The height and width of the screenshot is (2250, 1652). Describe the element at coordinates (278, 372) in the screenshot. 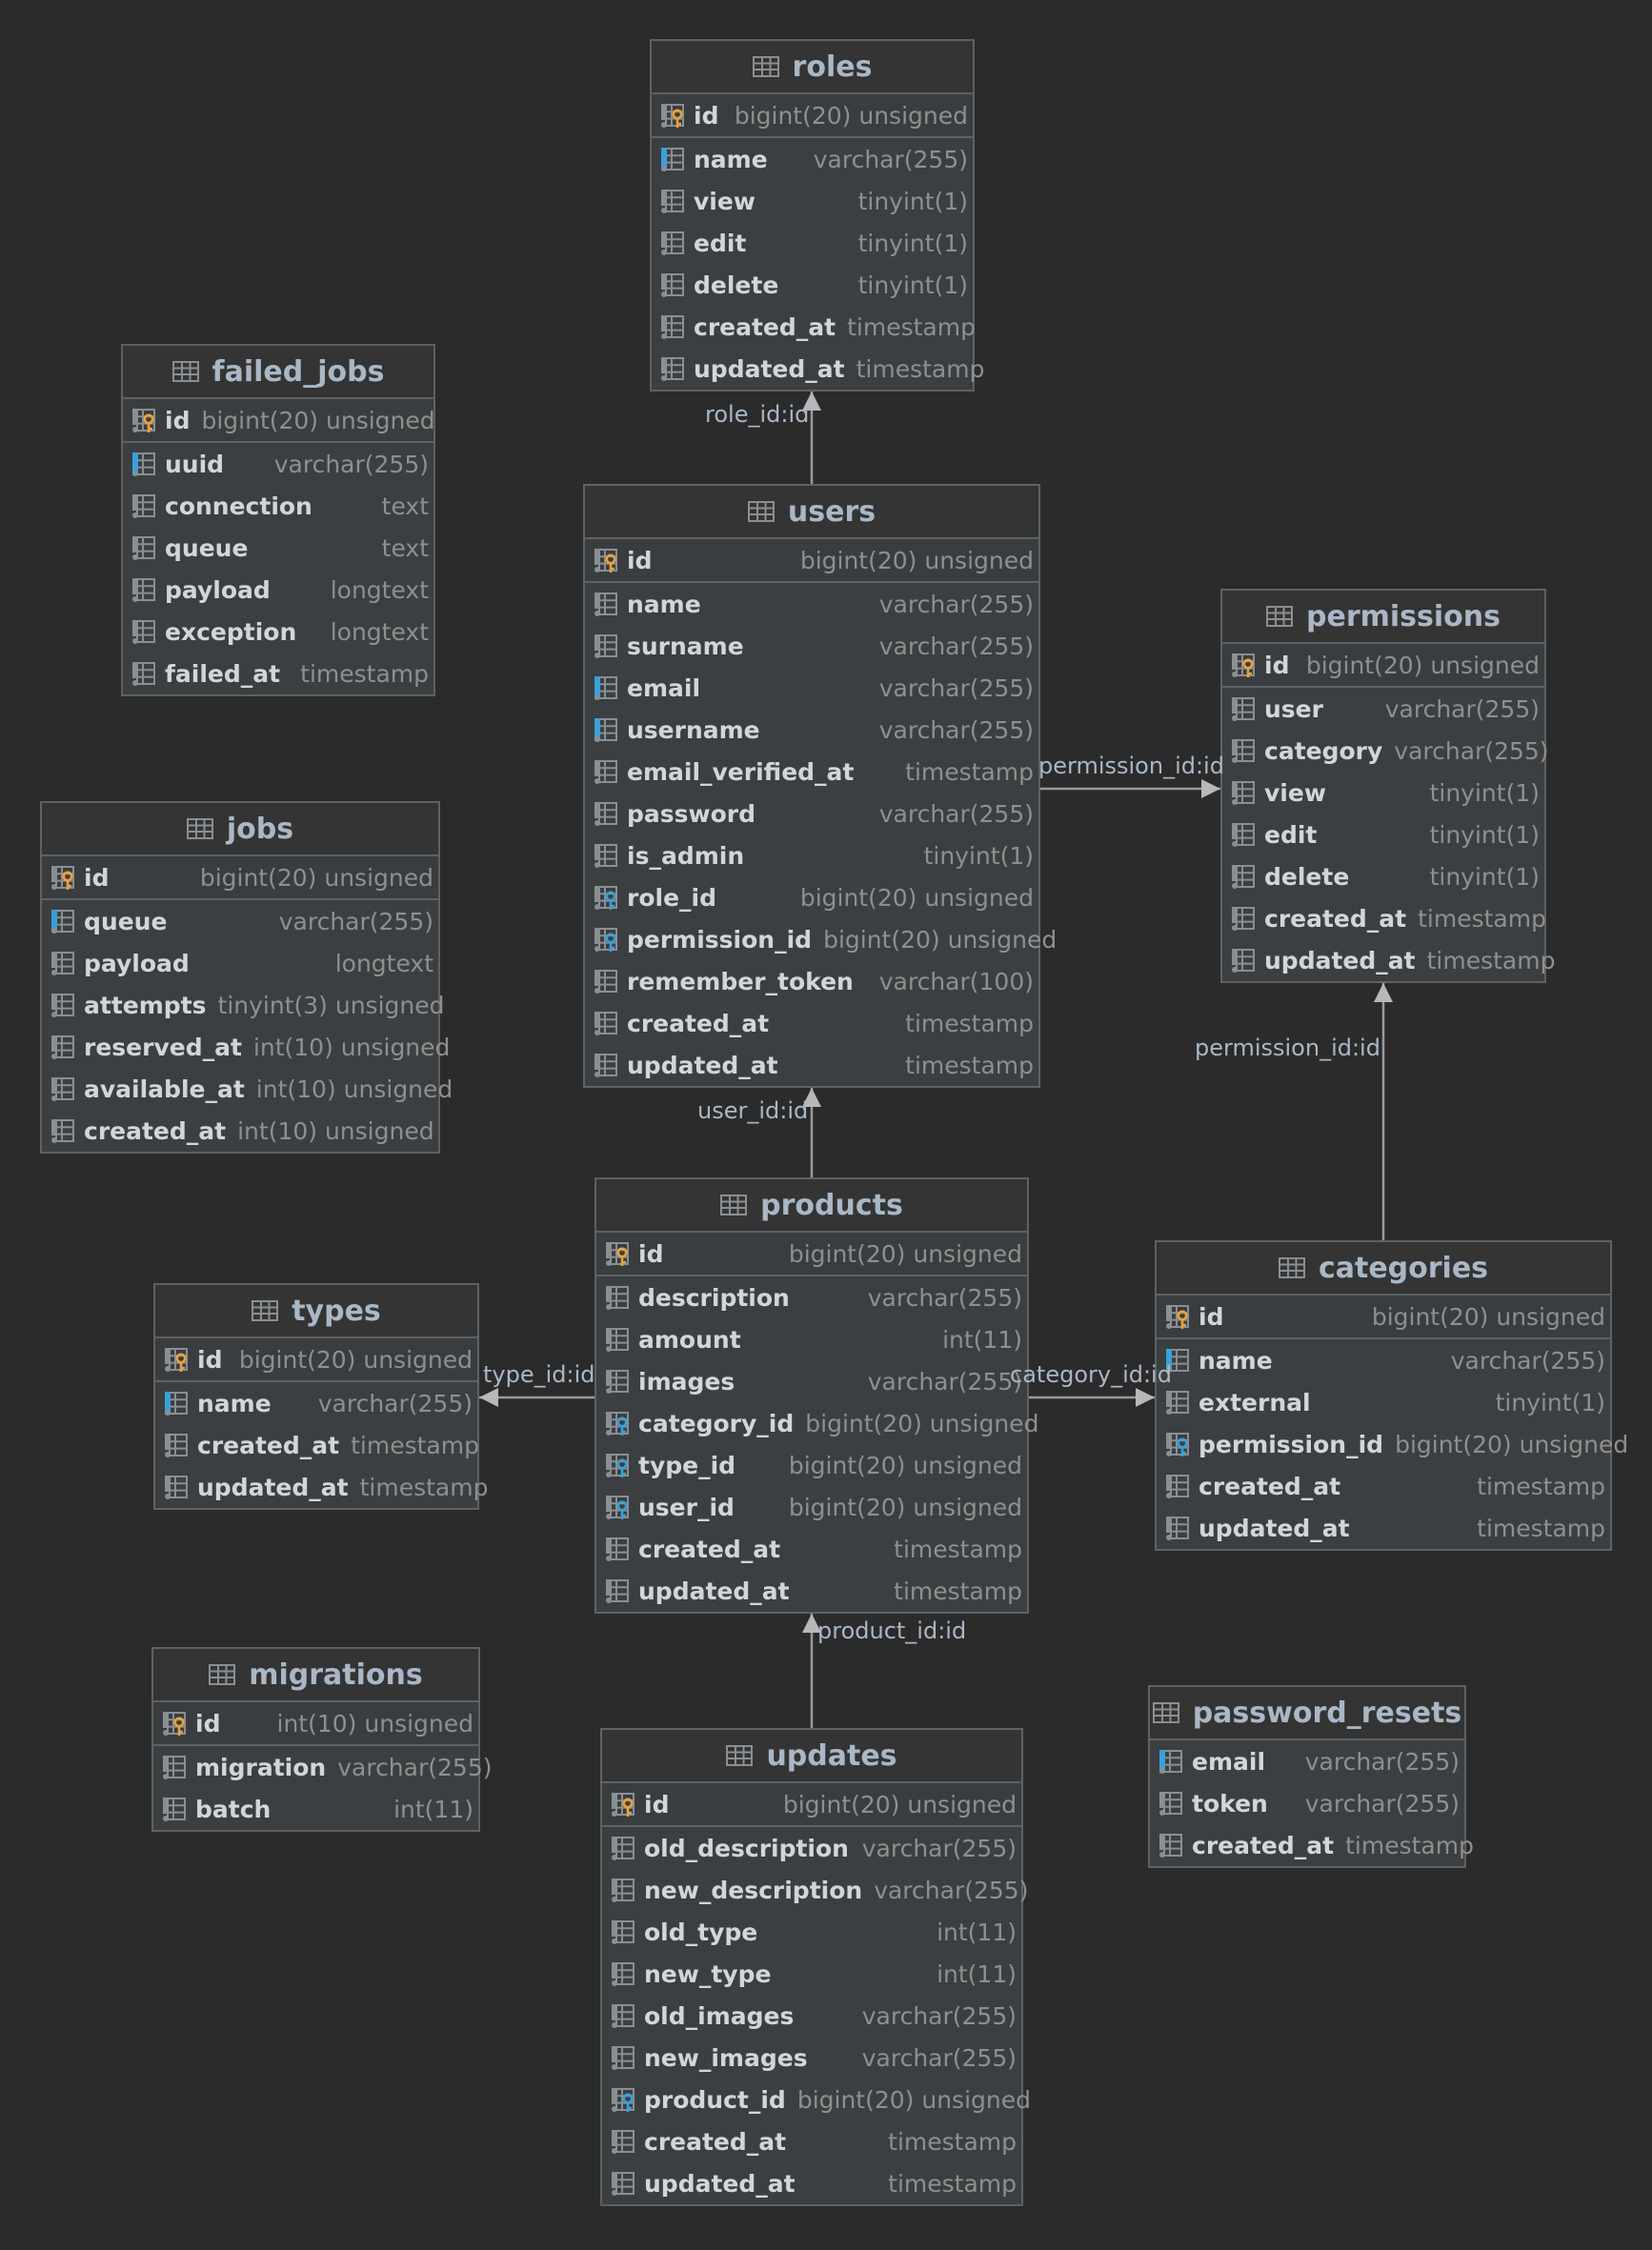

I see `table-header: failed_jobs` at that location.